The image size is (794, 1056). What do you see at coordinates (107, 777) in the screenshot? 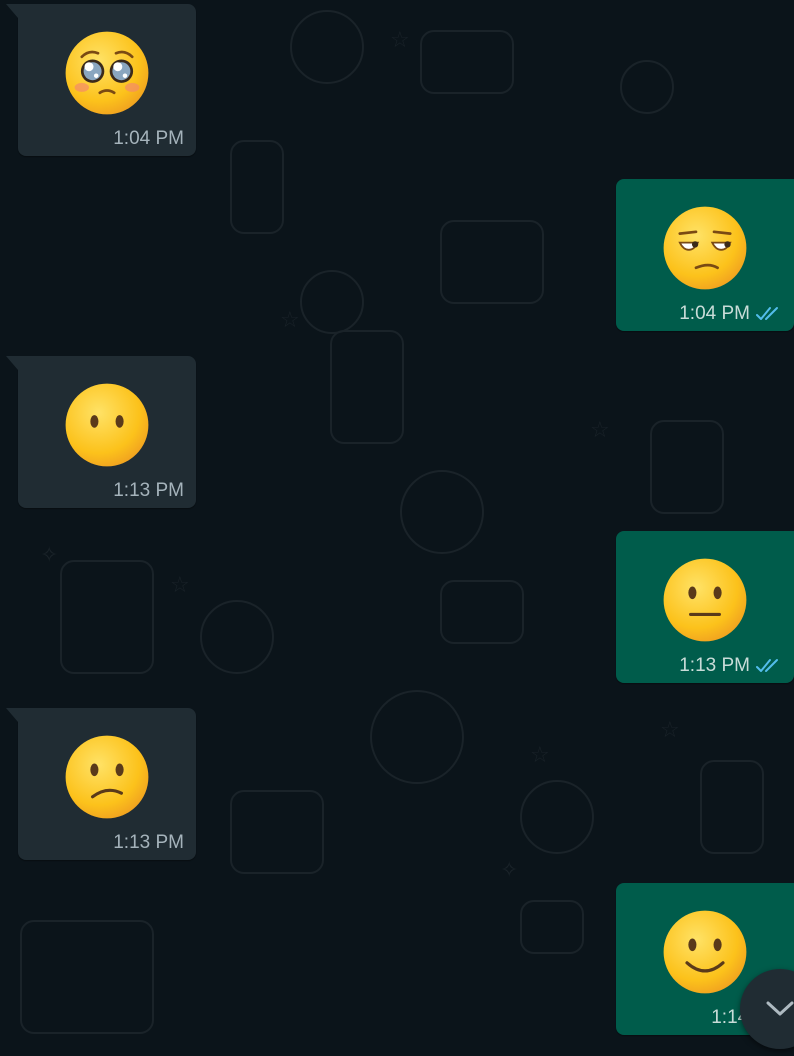
I see `confused-face-emoji-icon` at bounding box center [107, 777].